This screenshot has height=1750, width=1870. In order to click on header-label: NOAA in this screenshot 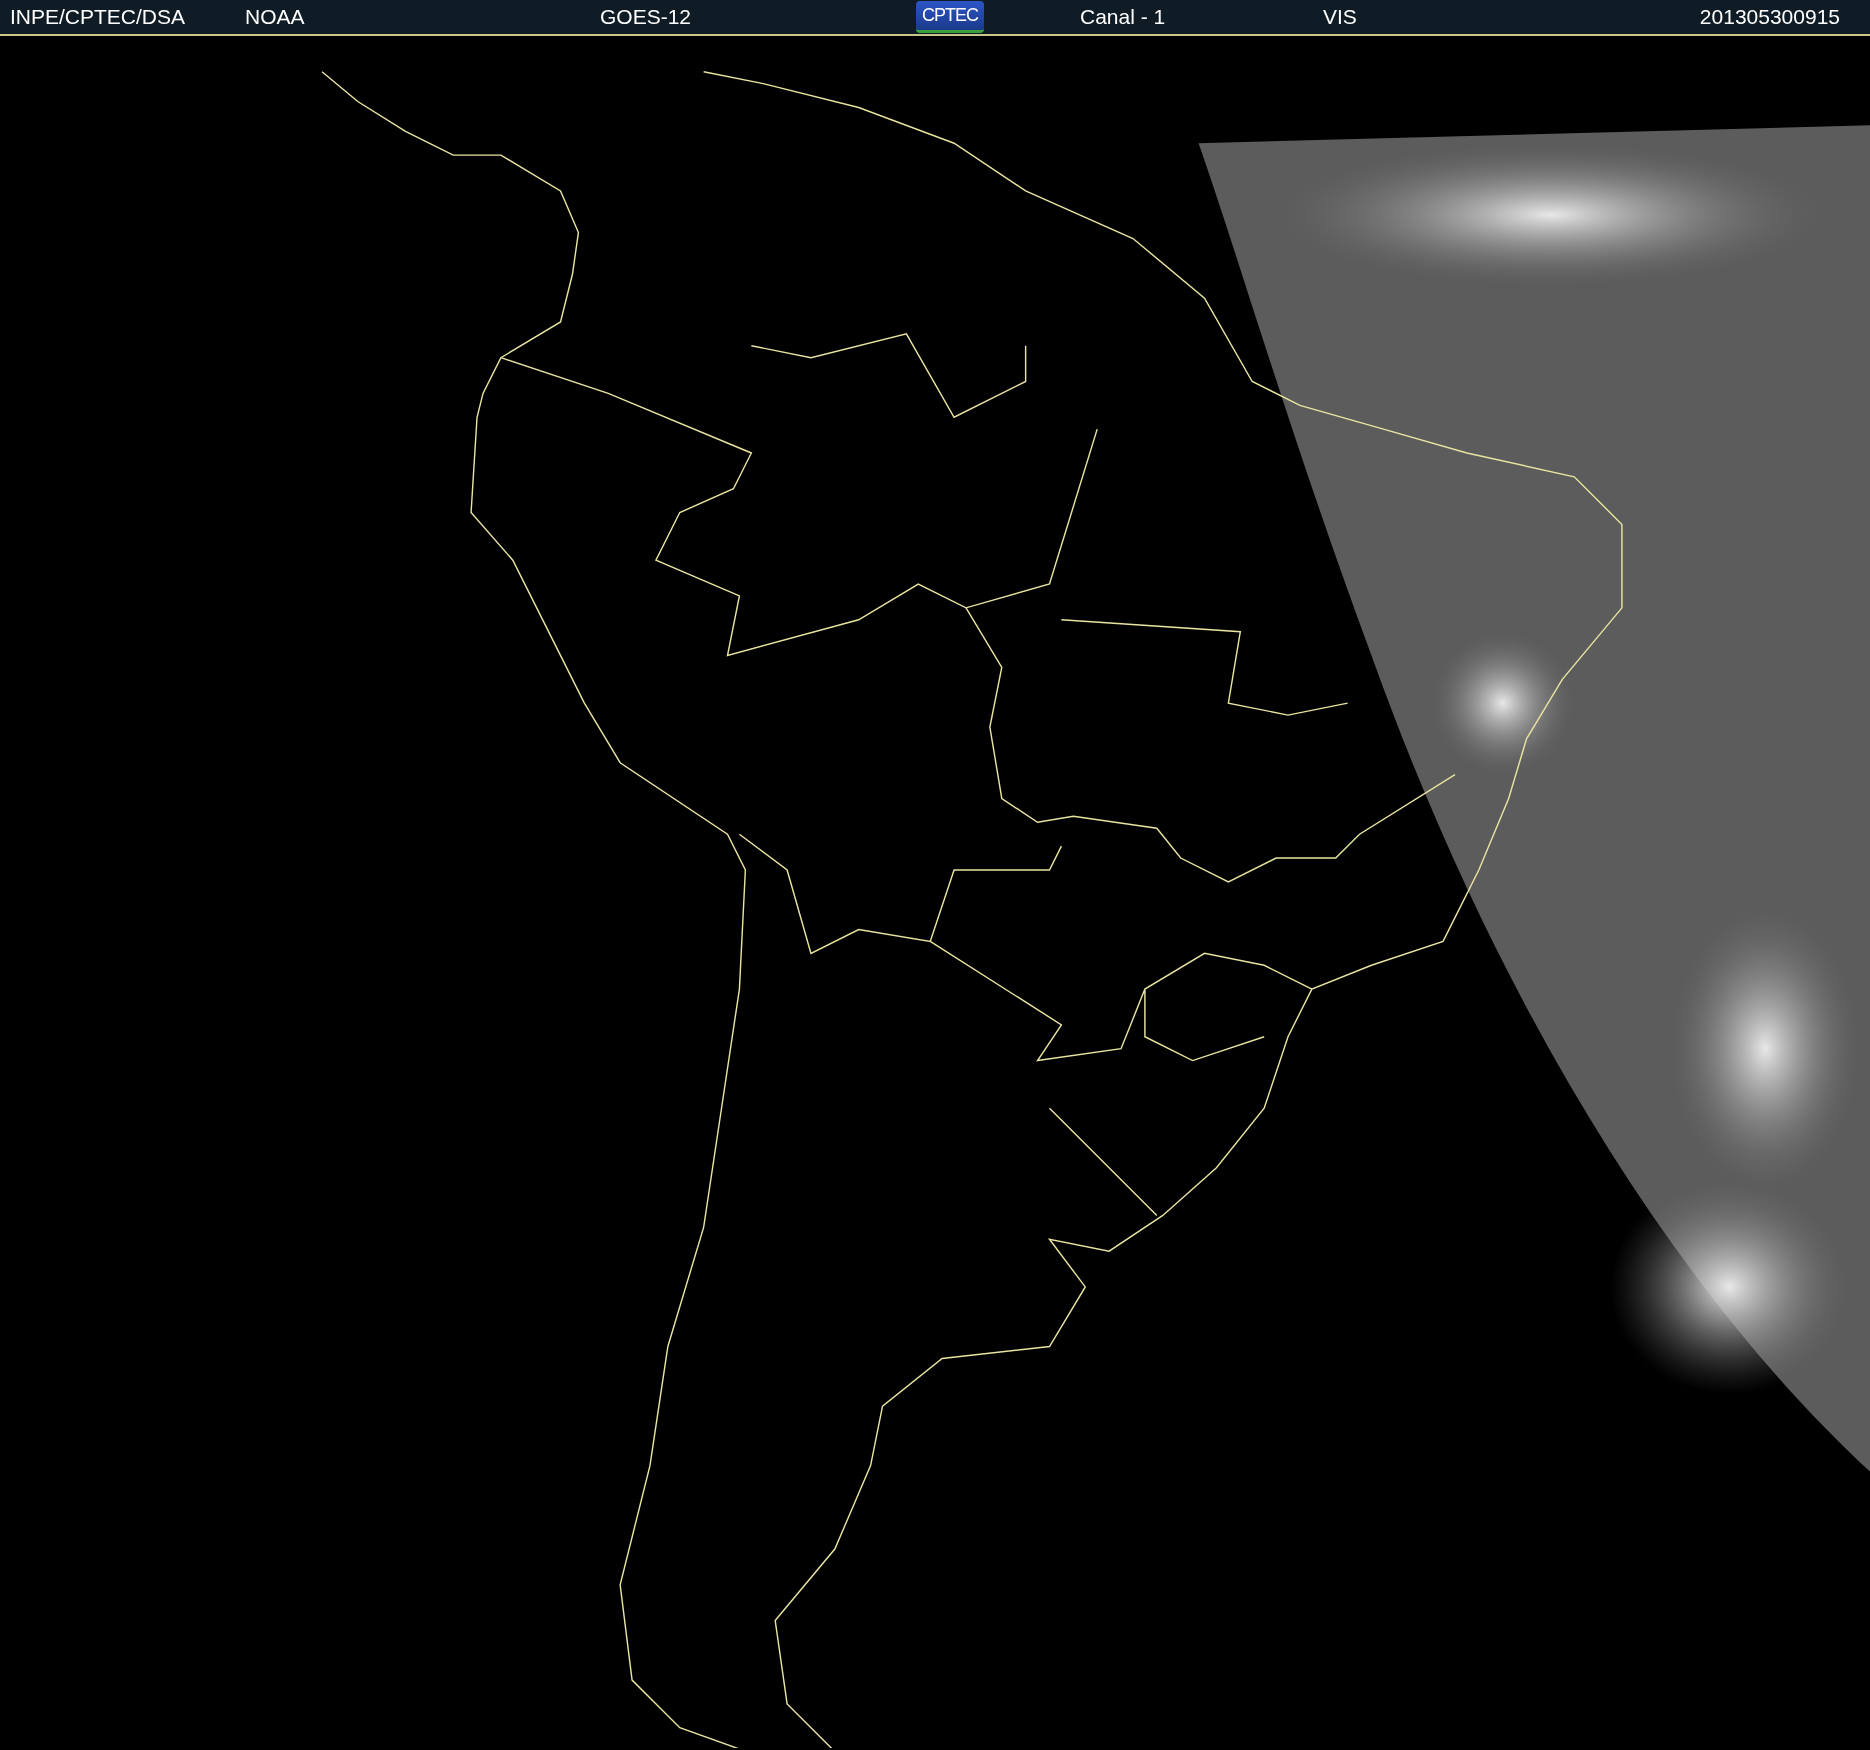, I will do `click(275, 17)`.